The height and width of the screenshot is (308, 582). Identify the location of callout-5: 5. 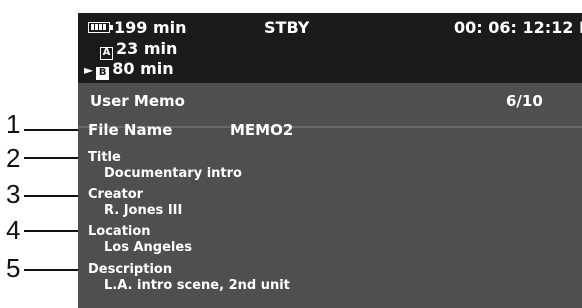
(13, 268).